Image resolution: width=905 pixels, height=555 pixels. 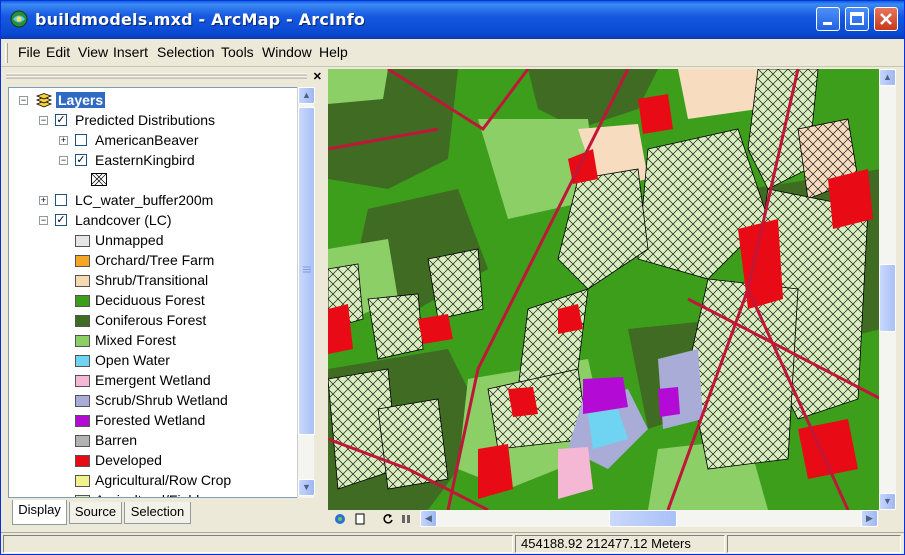 What do you see at coordinates (340, 519) in the screenshot?
I see `data-view-icon` at bounding box center [340, 519].